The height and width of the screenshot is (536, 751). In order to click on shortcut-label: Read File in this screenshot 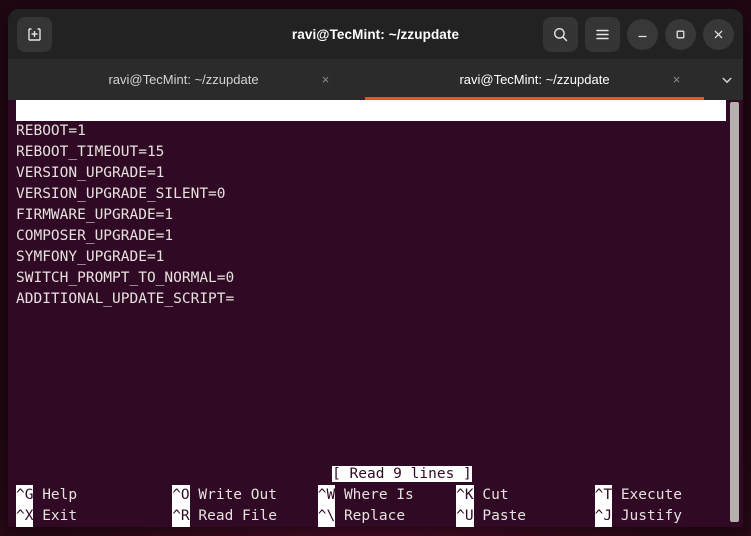, I will do `click(237, 516)`.